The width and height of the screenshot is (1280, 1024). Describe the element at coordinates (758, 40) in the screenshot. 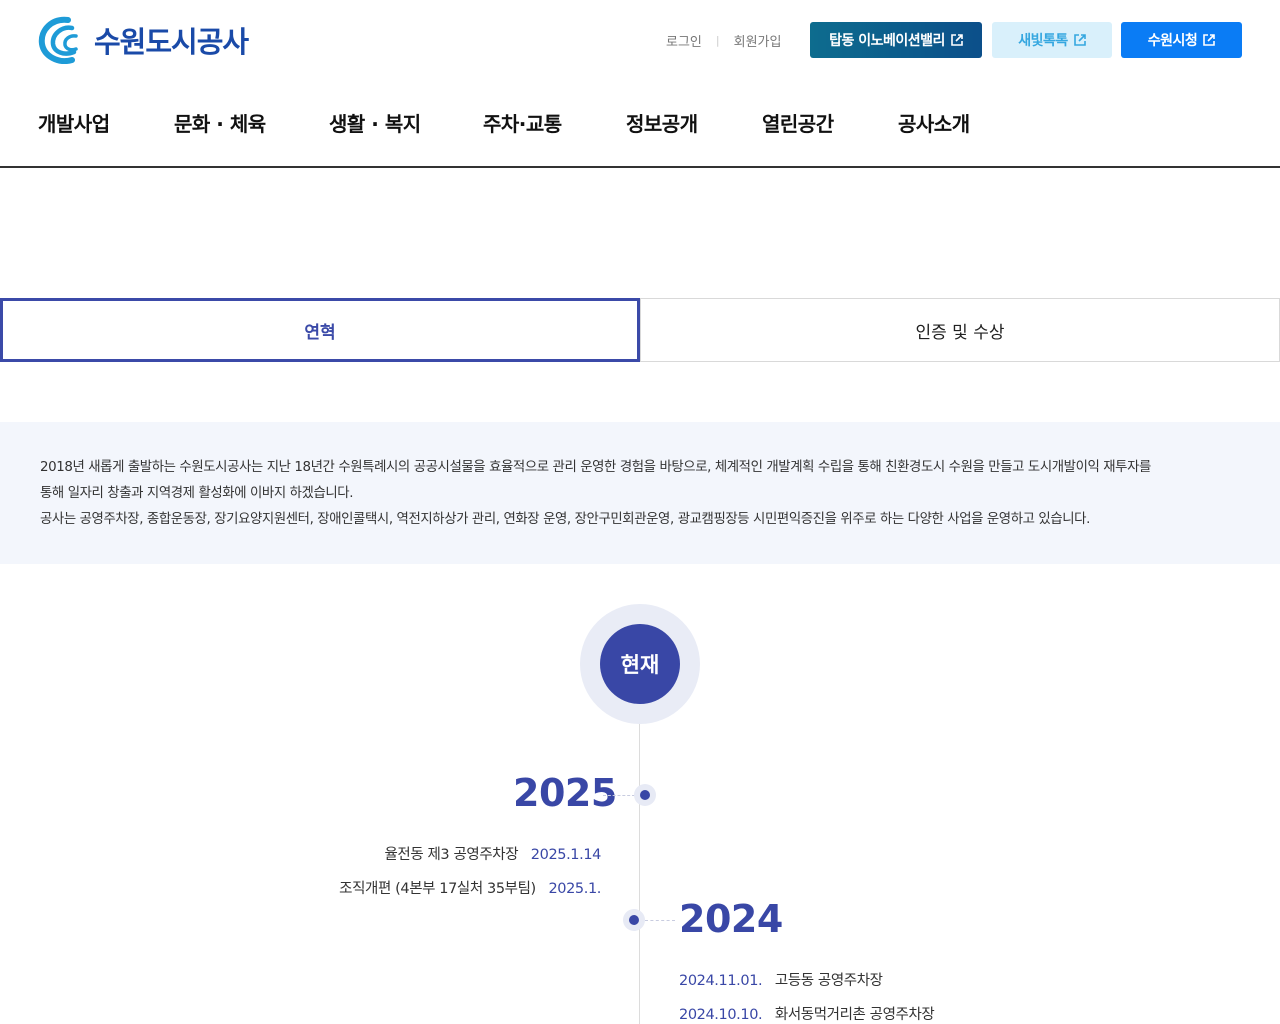

I see `join-link: 회원가입` at that location.